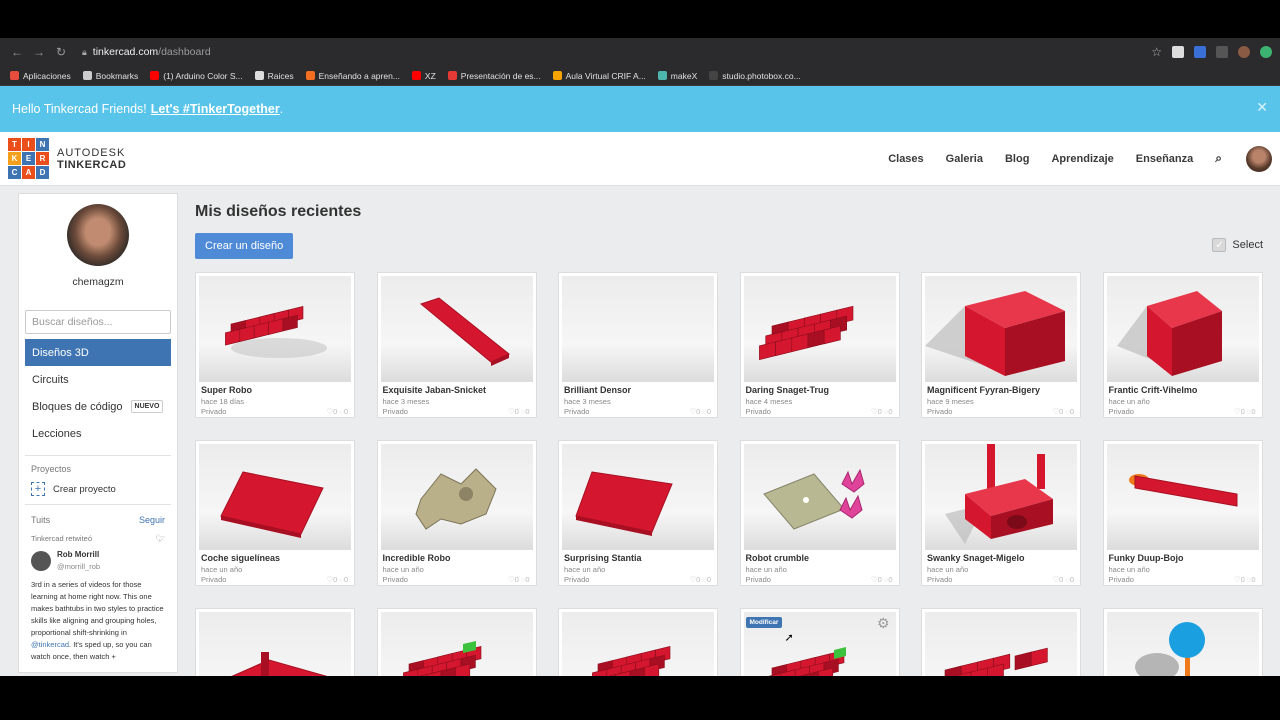  Describe the element at coordinates (222, 569) in the screenshot. I see `design-date: hace un año` at that location.